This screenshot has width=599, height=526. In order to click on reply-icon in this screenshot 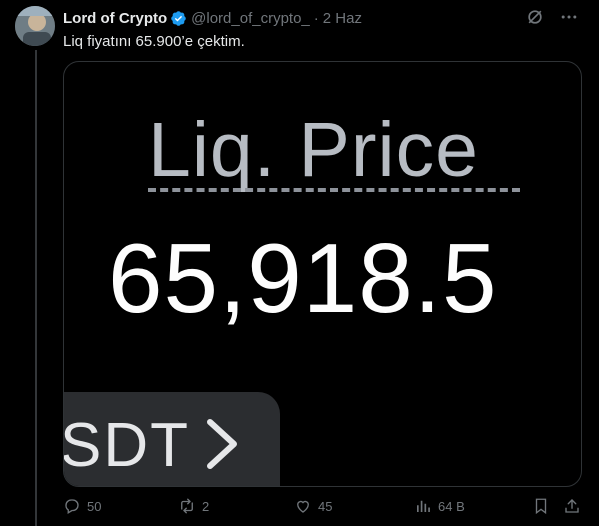, I will do `click(72, 506)`.